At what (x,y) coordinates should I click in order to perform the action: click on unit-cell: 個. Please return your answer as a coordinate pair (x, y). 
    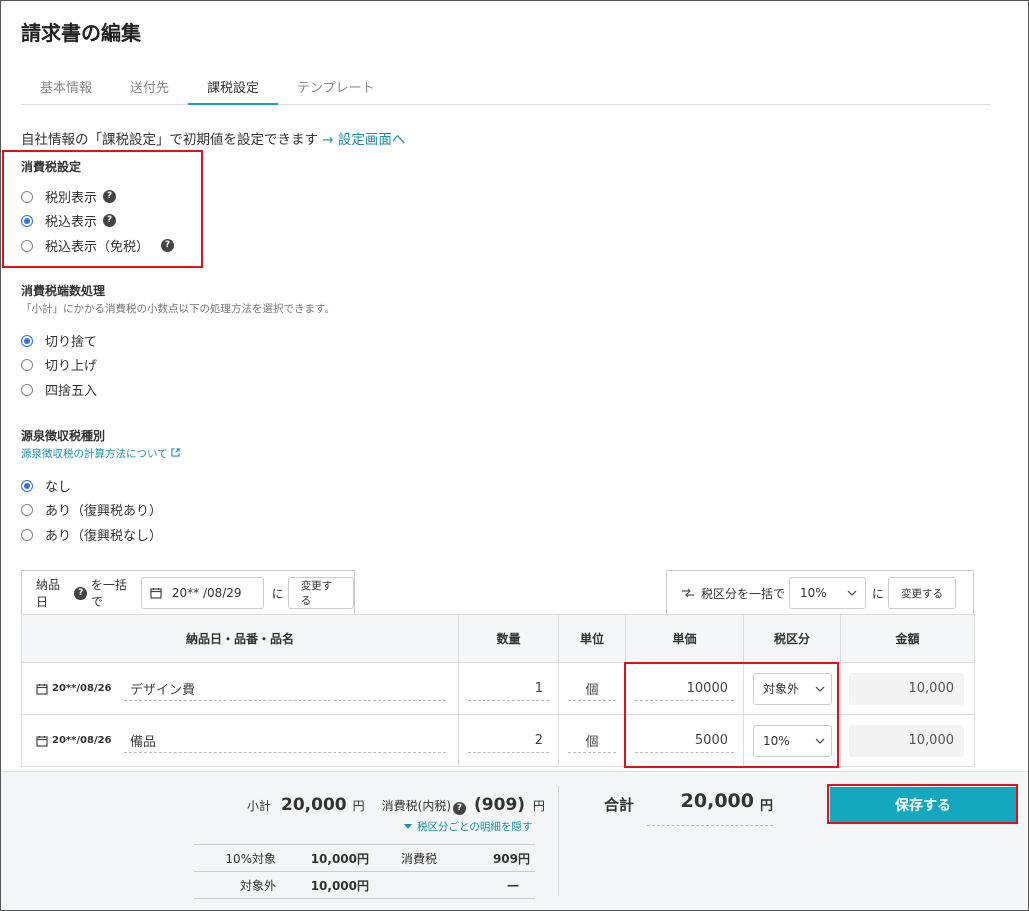
    Looking at the image, I should click on (592, 688).